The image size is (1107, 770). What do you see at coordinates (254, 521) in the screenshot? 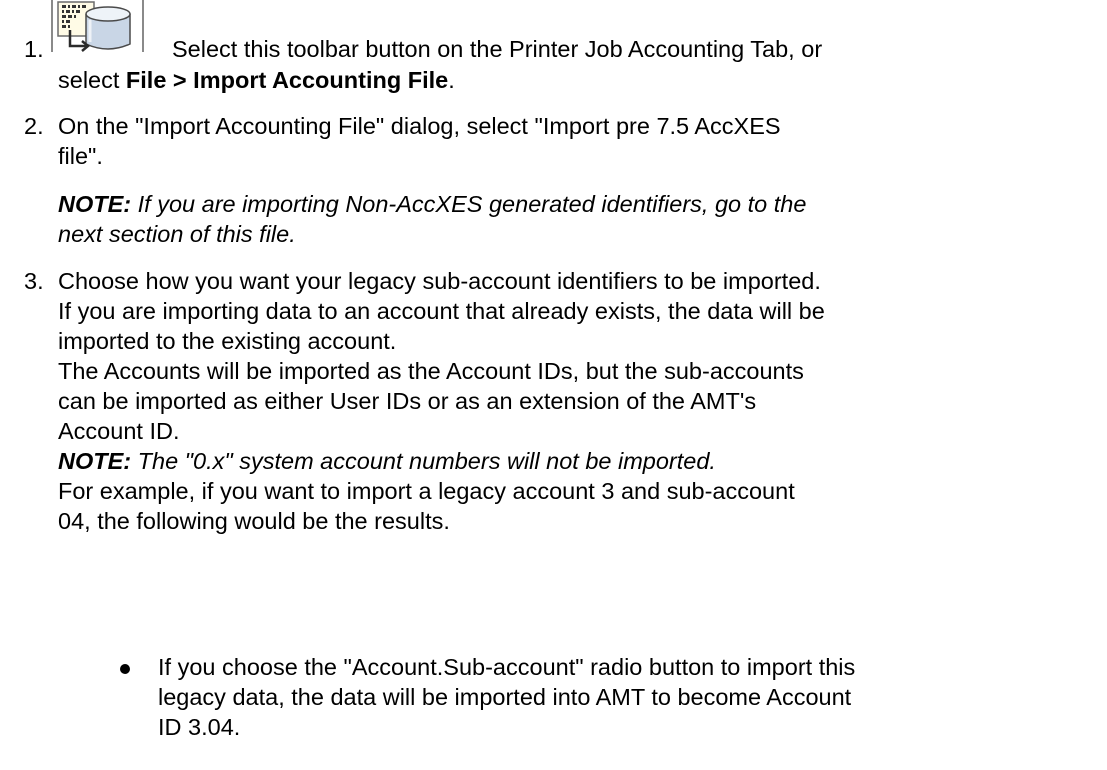
I see `example-line: 04, the following would be the results.` at bounding box center [254, 521].